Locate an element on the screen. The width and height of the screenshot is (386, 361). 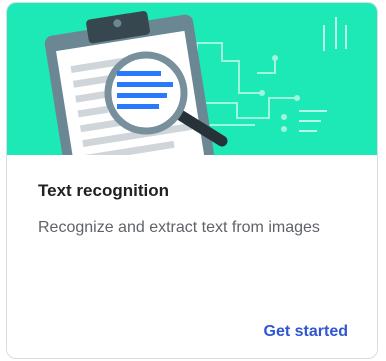
card-title: Text recognition is located at coordinates (103, 190).